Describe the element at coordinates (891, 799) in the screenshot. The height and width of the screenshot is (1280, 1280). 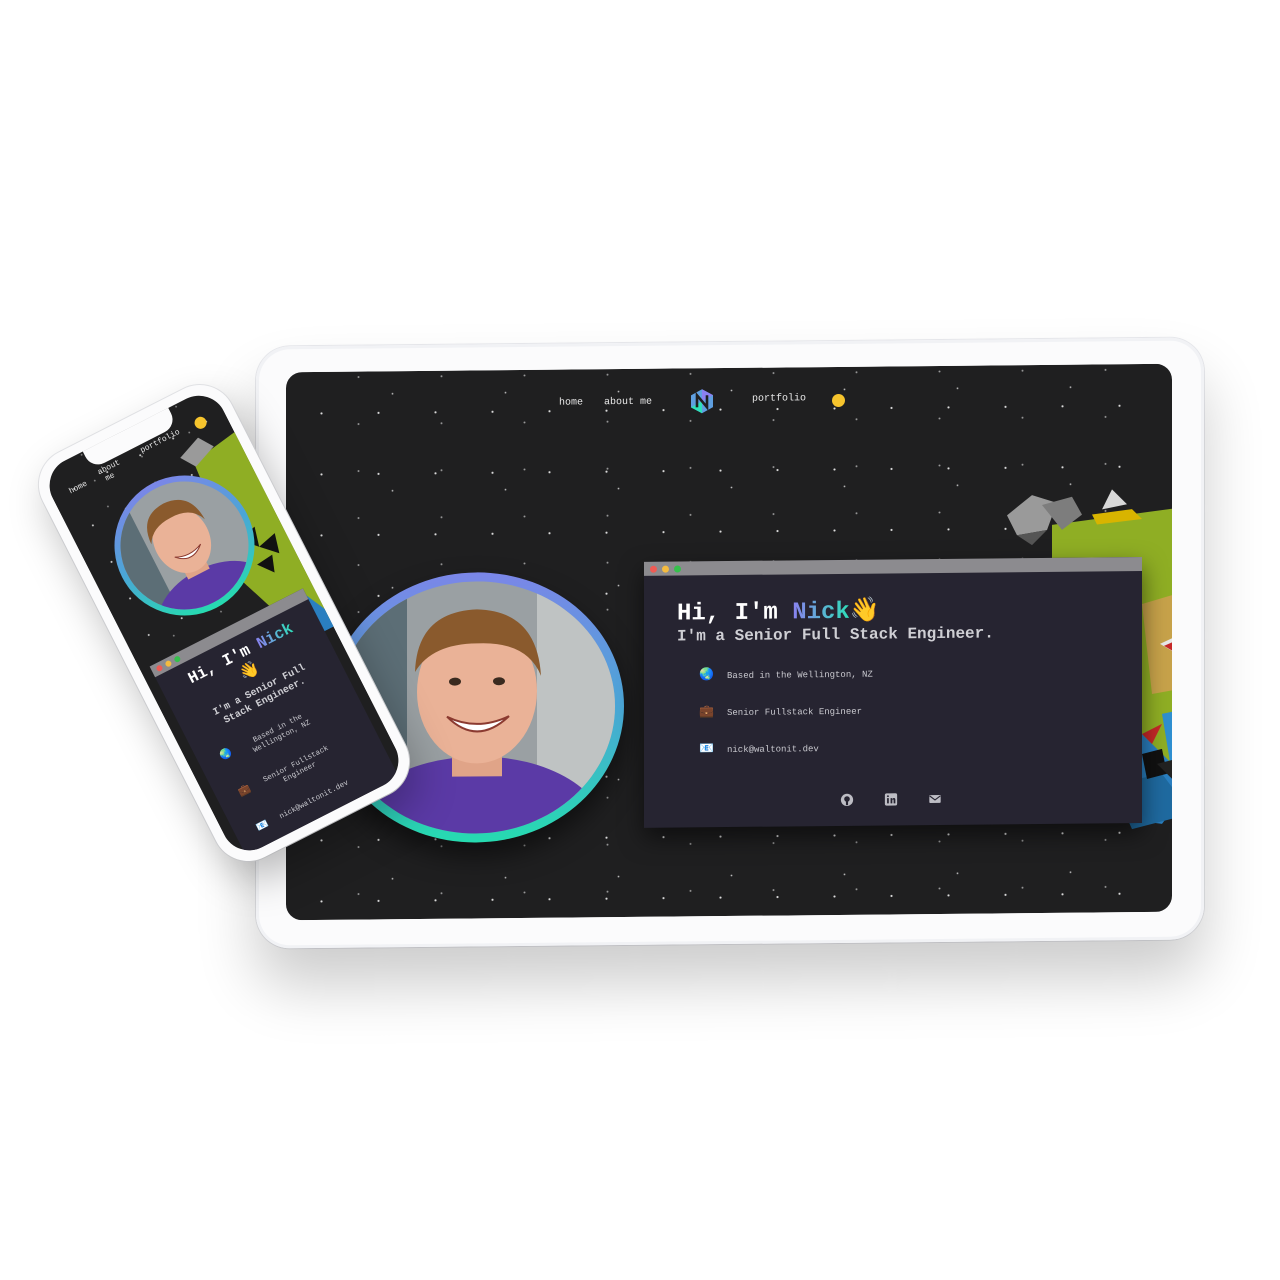
I see `linkedin-icon` at that location.